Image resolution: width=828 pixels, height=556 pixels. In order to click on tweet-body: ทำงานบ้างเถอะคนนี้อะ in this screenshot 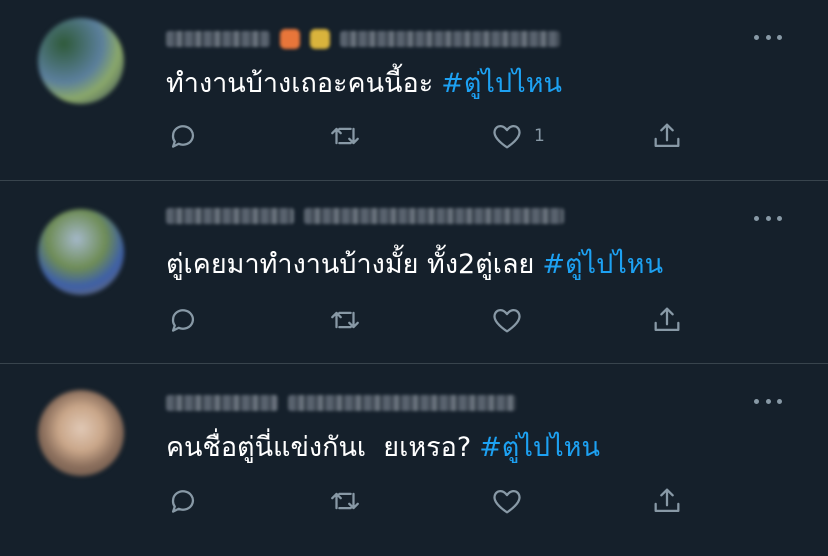, I will do `click(300, 83)`.